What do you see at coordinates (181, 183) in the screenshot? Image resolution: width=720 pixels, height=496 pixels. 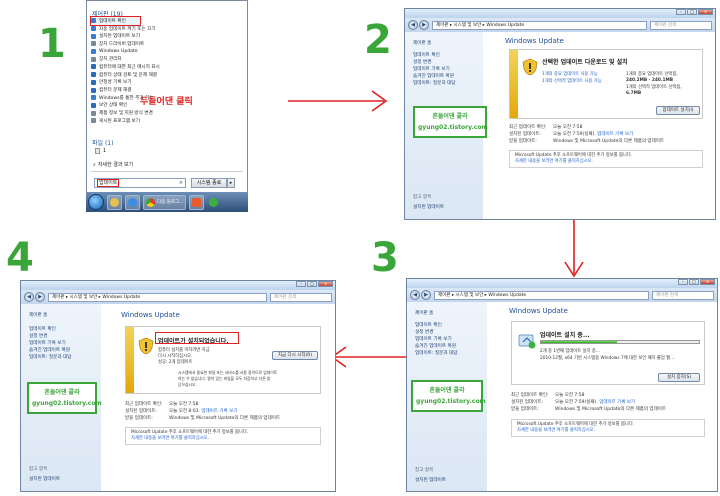 I see `clear-icon: ×` at bounding box center [181, 183].